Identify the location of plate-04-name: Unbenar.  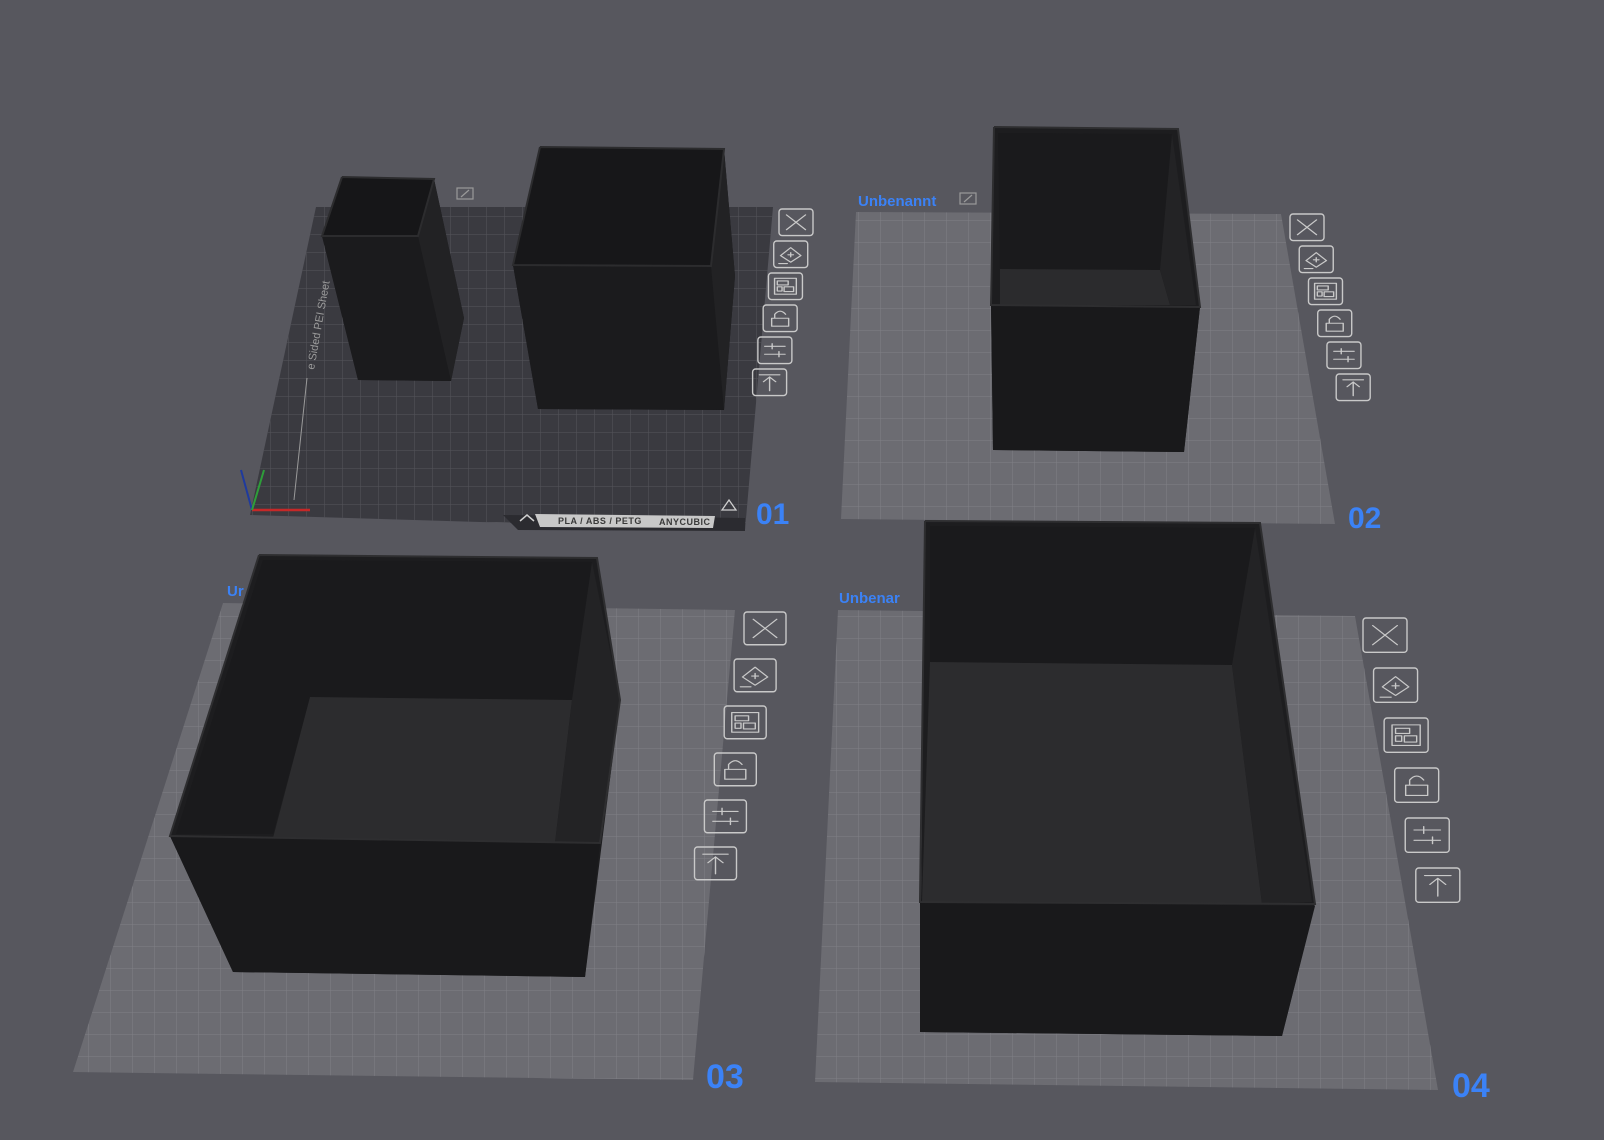
(869, 598).